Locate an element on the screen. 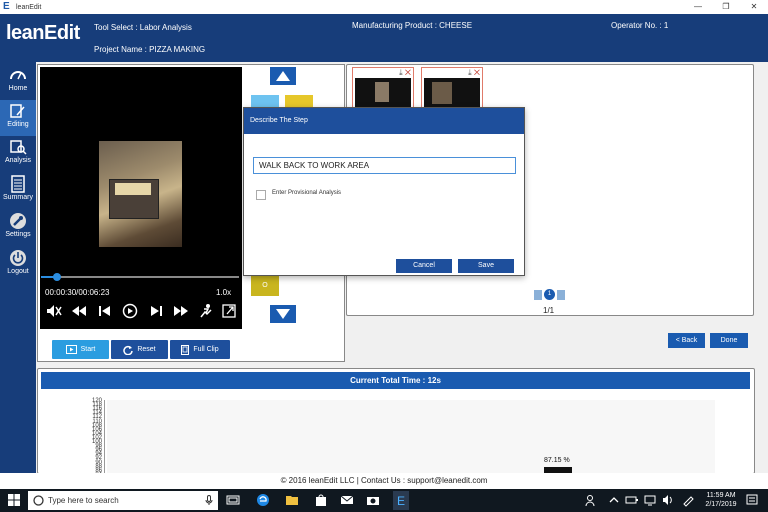  play-icon is located at coordinates (130, 311).